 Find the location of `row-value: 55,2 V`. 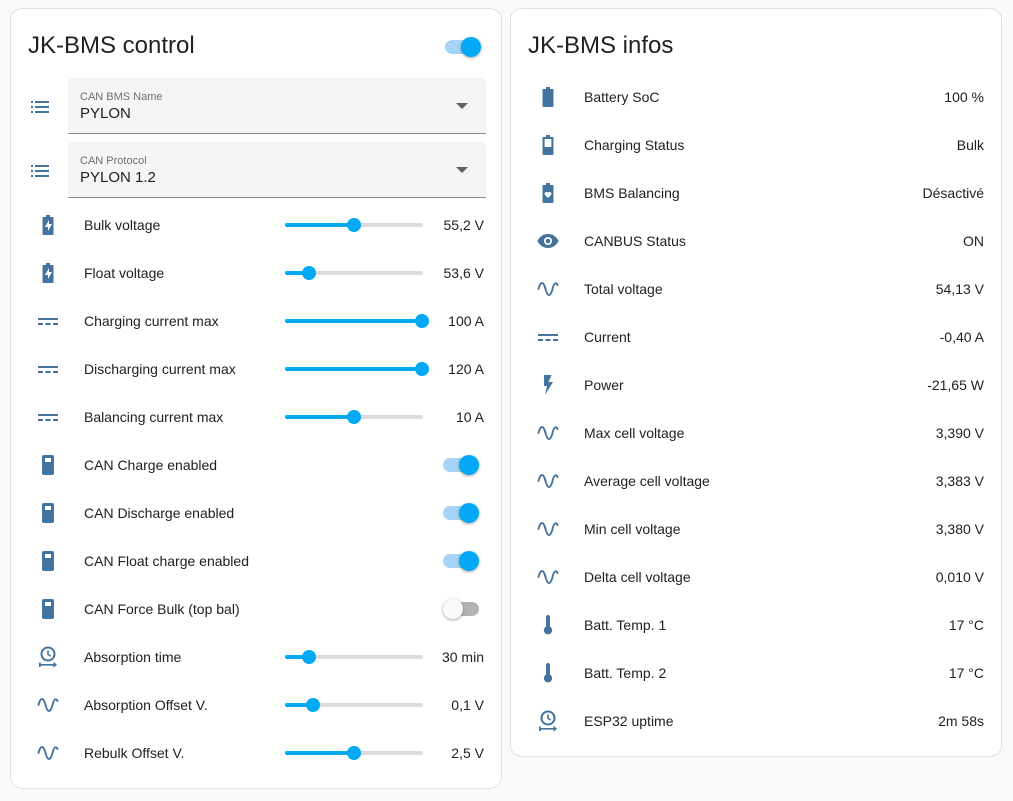

row-value: 55,2 V is located at coordinates (463, 225).